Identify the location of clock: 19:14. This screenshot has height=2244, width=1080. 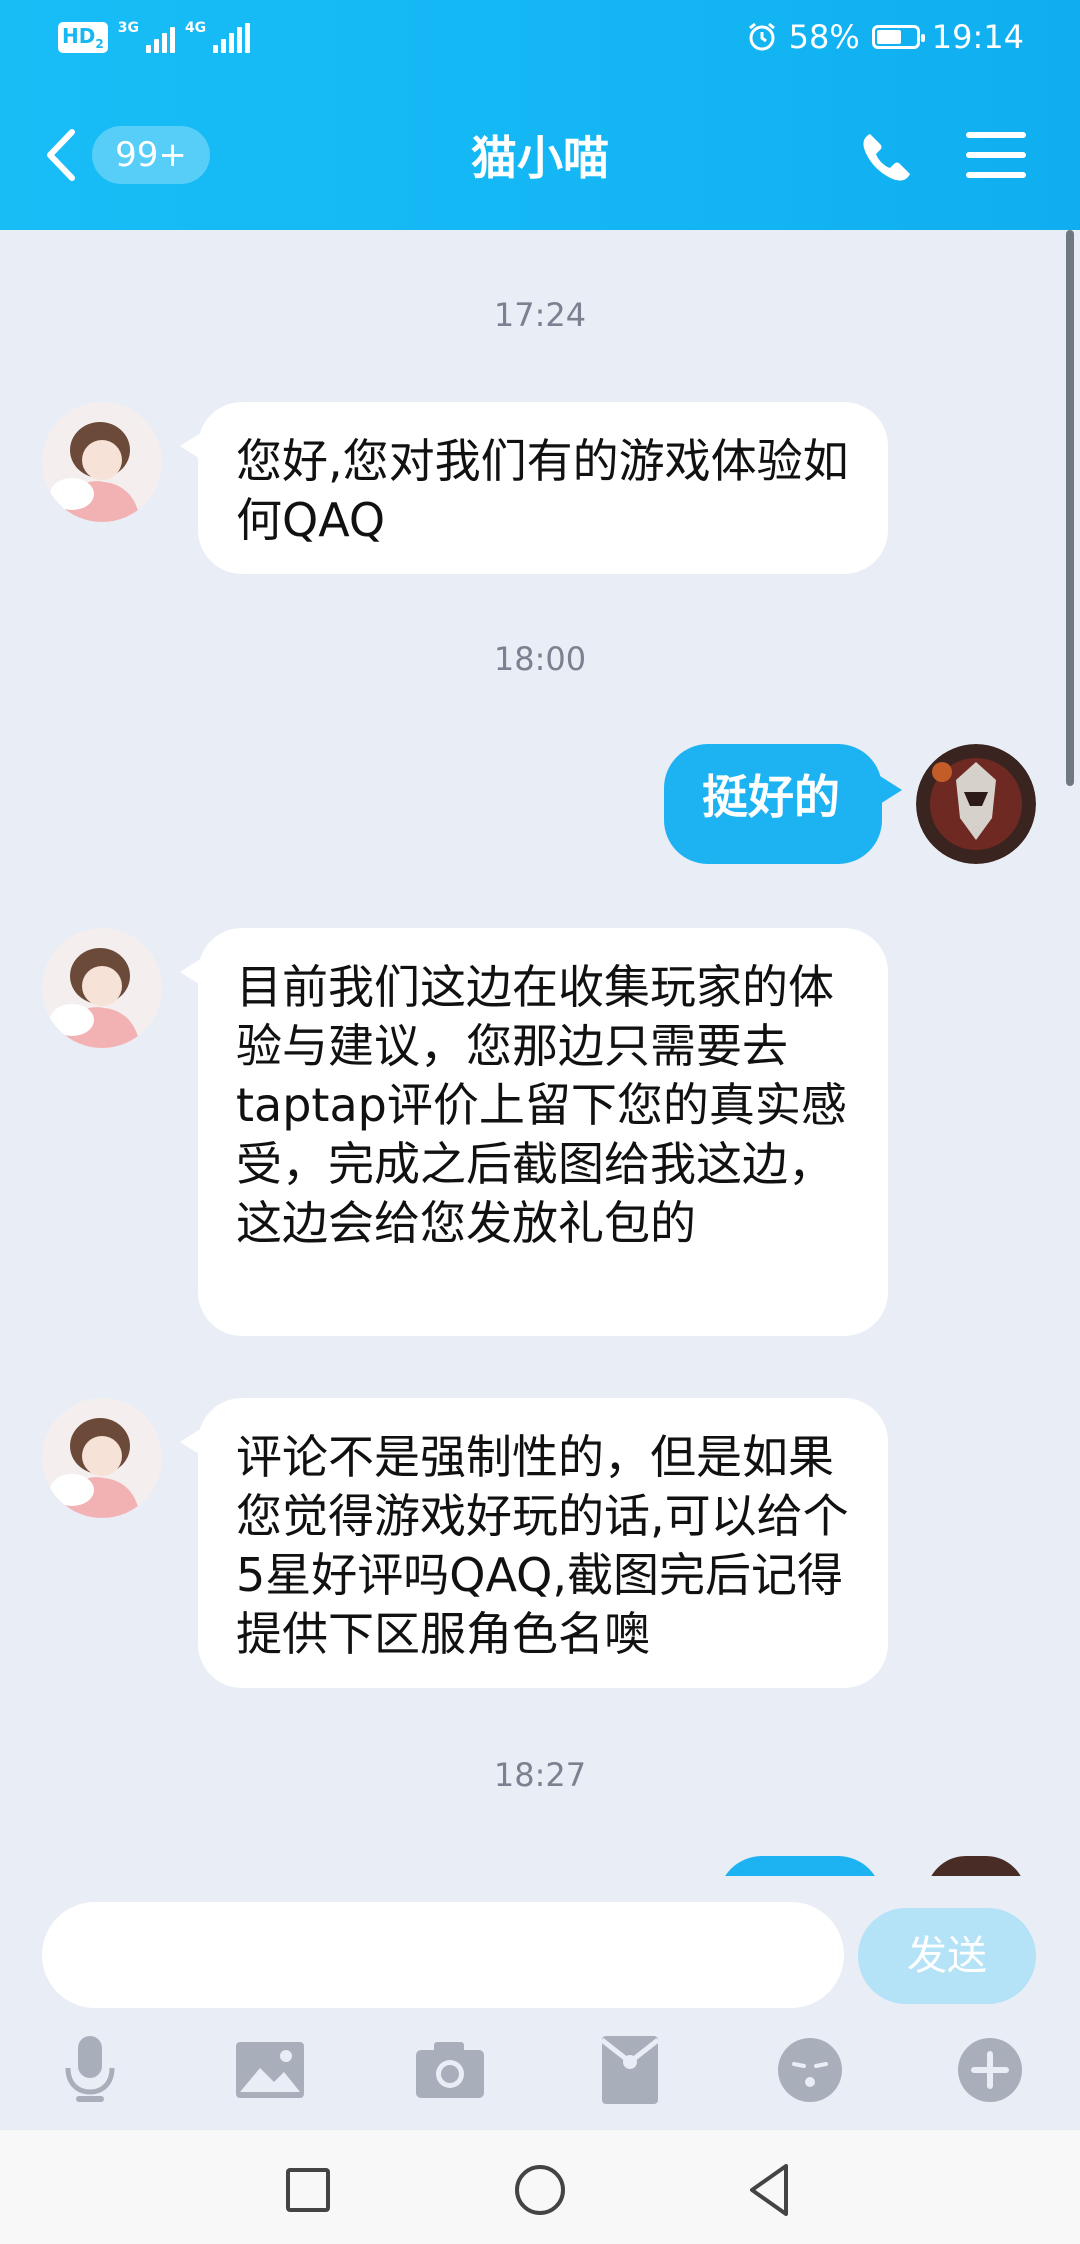
(977, 37).